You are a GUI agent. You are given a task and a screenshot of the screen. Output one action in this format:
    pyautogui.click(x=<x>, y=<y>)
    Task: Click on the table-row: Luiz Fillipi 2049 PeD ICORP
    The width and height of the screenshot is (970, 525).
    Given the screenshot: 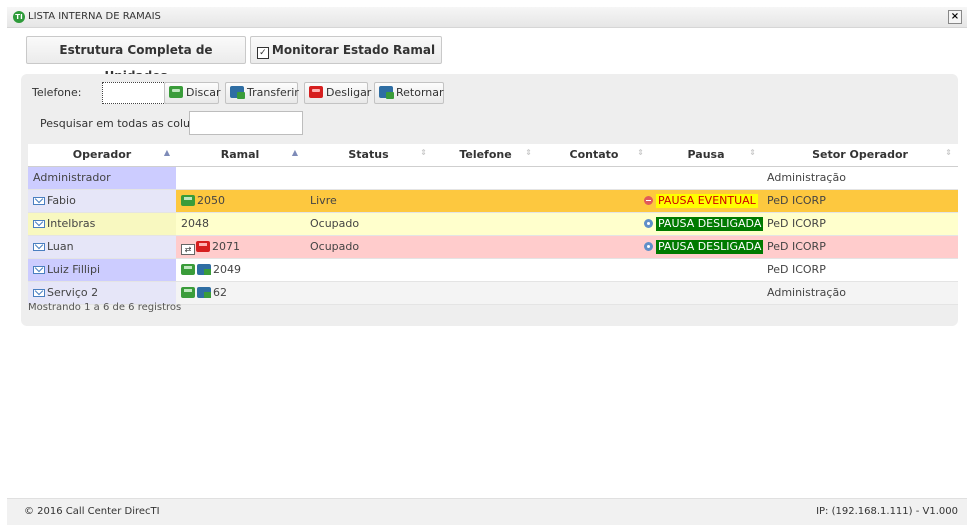 What is the action you would take?
    pyautogui.click(x=493, y=270)
    